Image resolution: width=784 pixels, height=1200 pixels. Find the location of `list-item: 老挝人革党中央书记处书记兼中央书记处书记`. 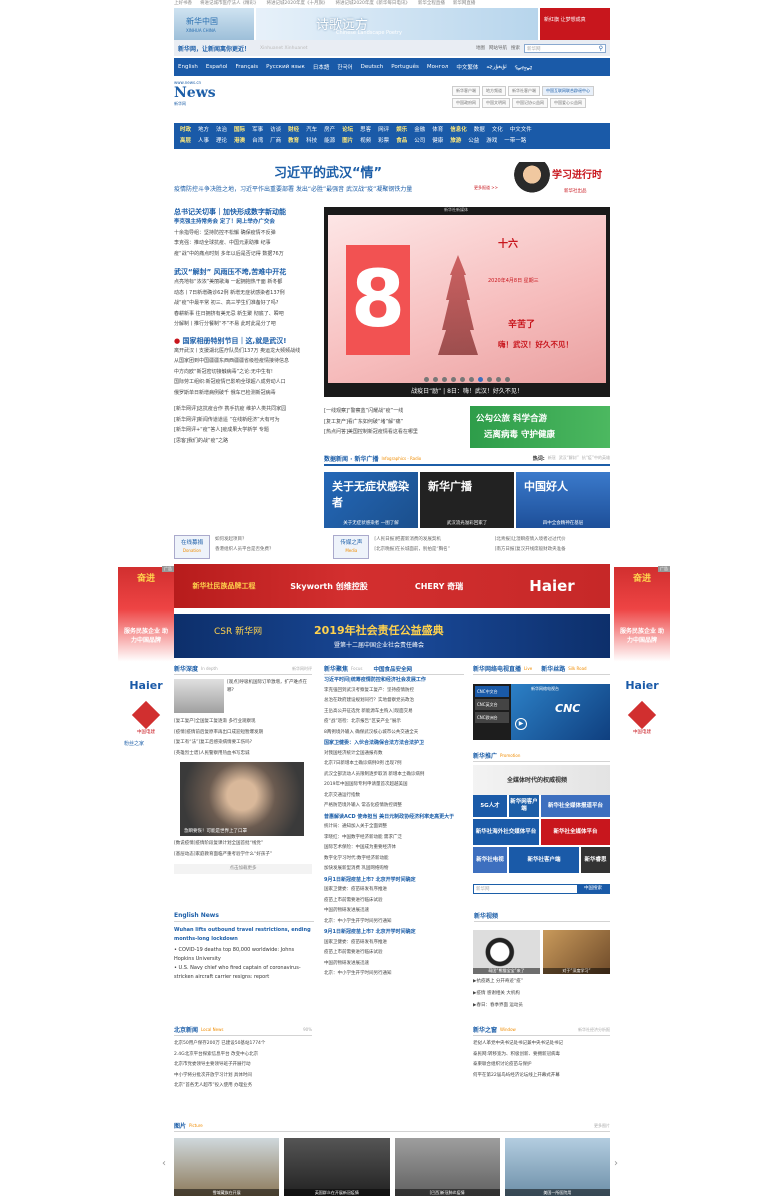

list-item: 老挝人革党中央书记处书记兼中央书记处书记 is located at coordinates (541, 1044).